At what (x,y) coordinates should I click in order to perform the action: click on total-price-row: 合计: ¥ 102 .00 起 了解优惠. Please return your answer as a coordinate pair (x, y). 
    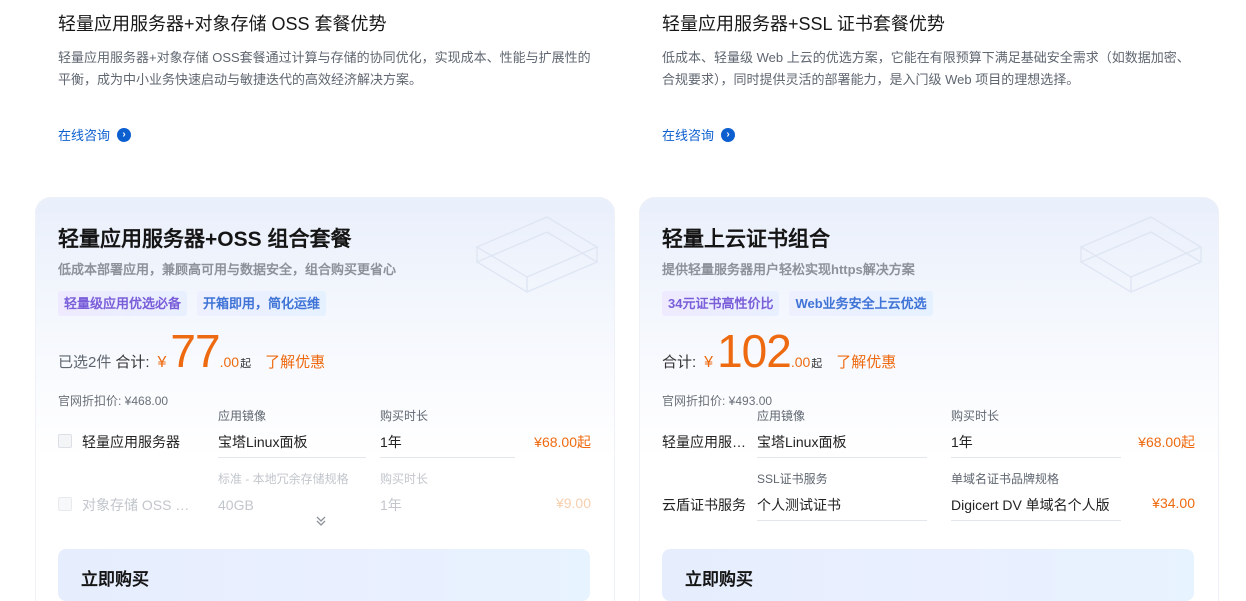
    Looking at the image, I should click on (779, 352).